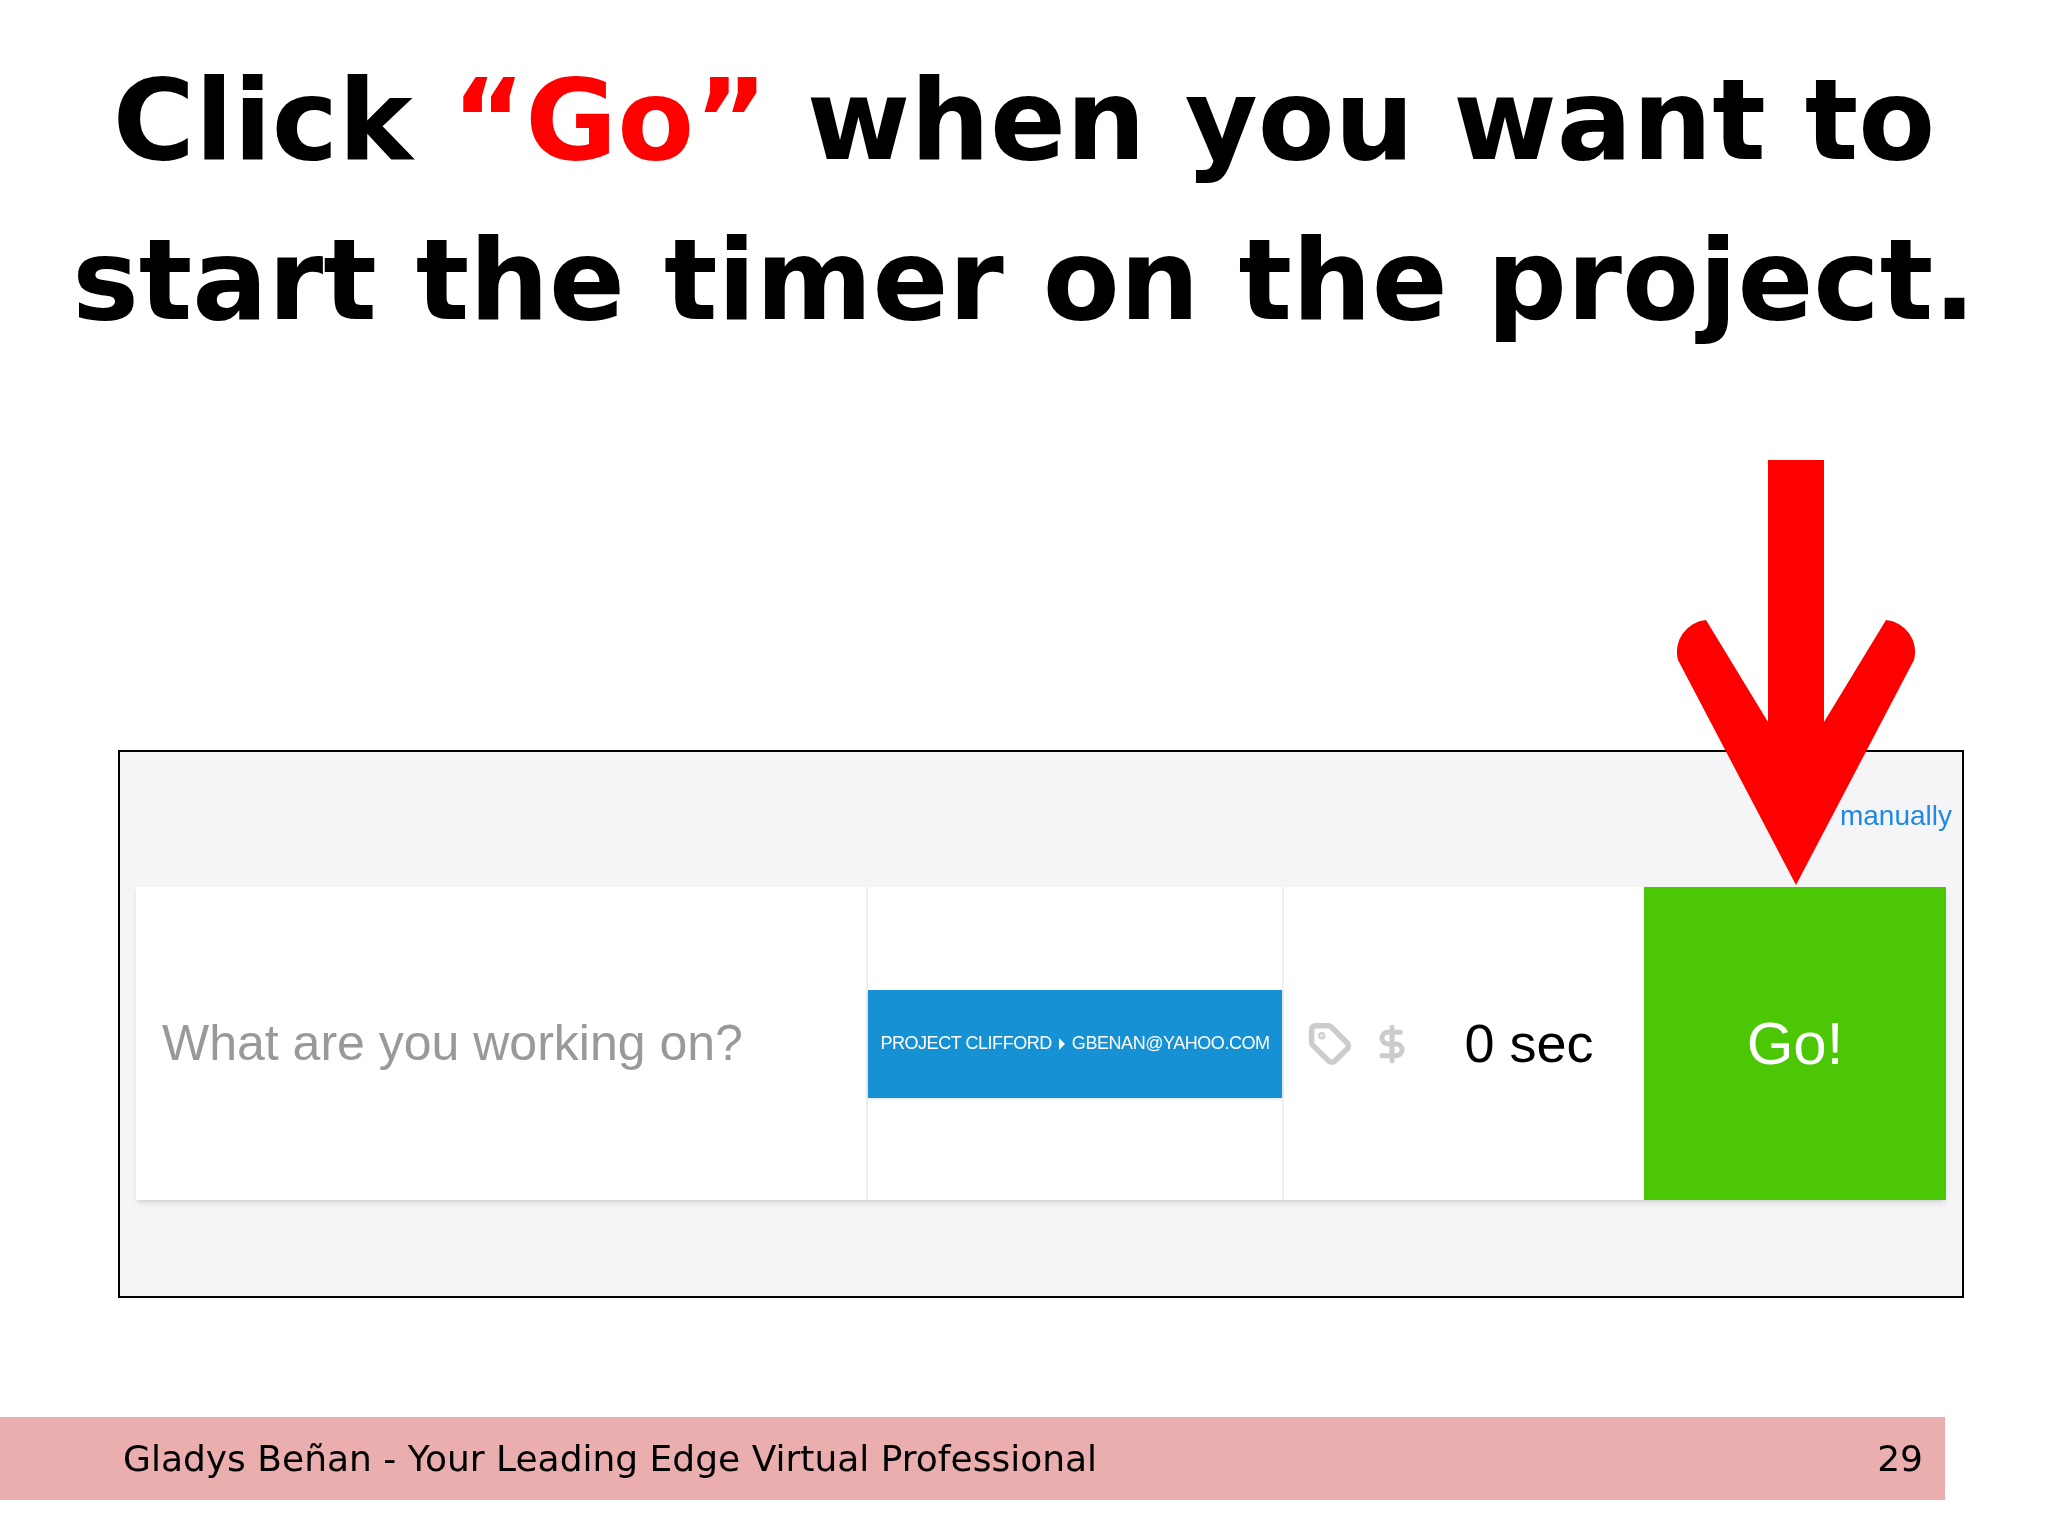  I want to click on duration-text: 0 sec, so click(1529, 1043).